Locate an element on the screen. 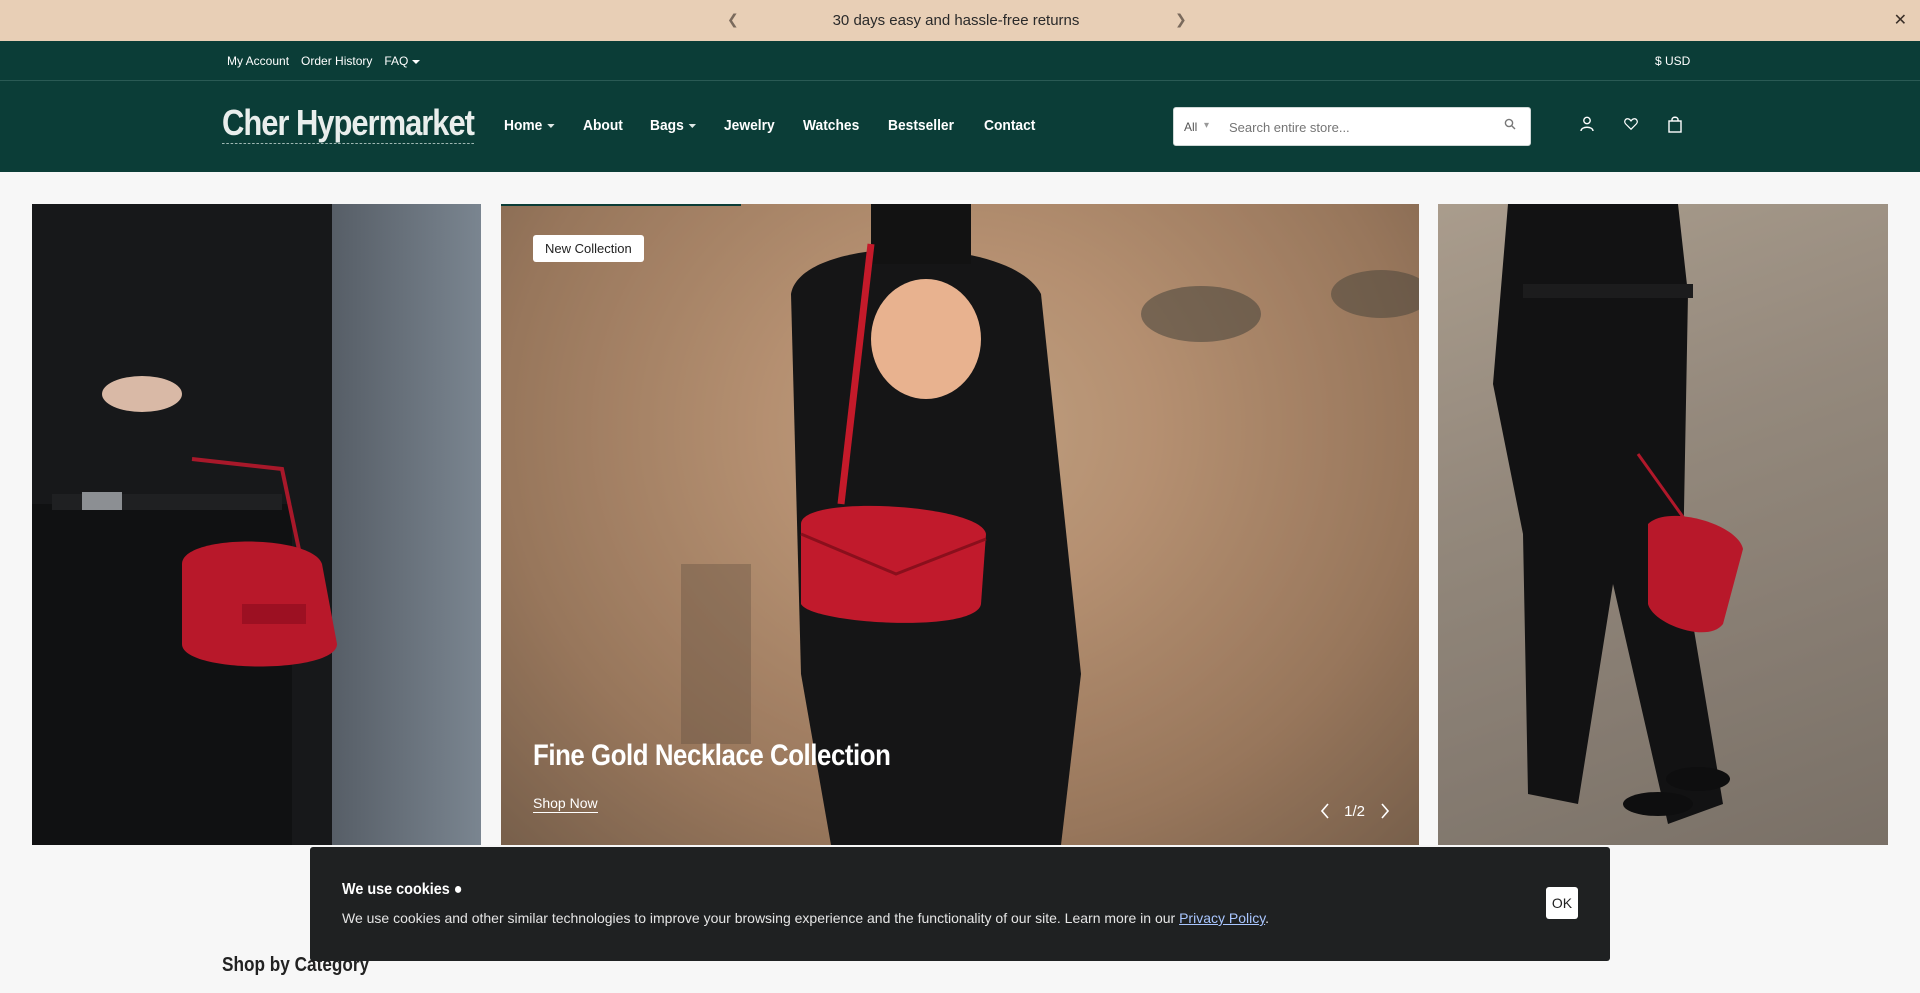 The width and height of the screenshot is (1920, 993). nav-item-home: Home is located at coordinates (529, 125).